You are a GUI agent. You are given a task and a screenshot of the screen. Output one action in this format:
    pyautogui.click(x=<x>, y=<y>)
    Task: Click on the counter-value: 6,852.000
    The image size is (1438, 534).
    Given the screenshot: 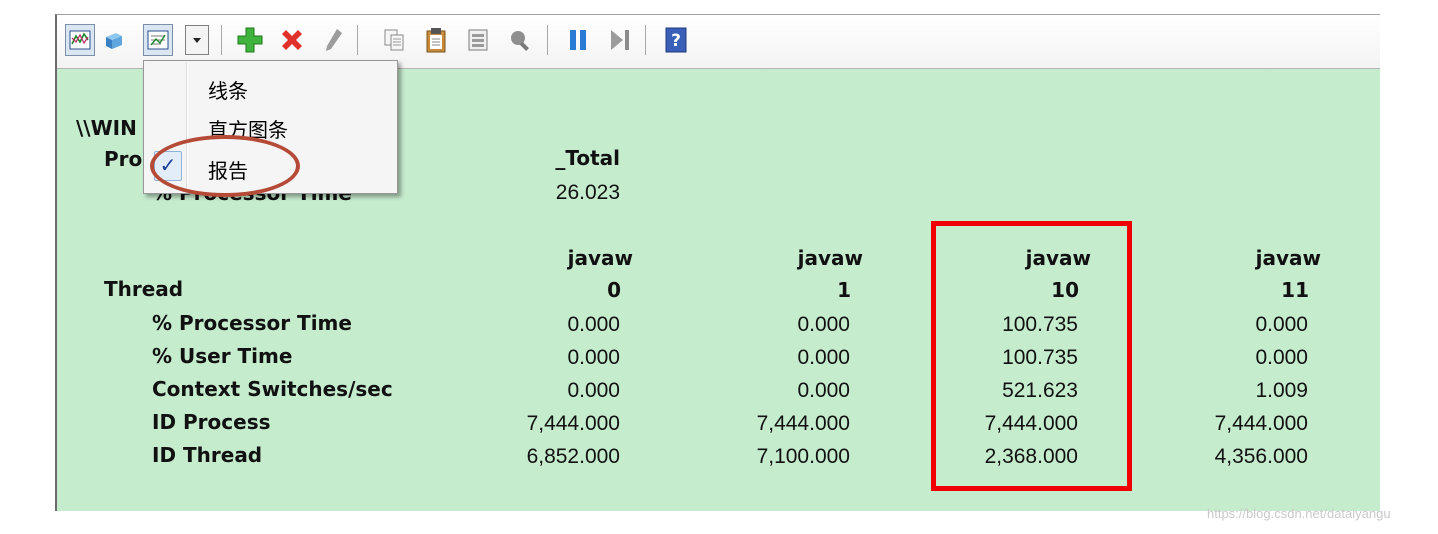 What is the action you would take?
    pyautogui.click(x=573, y=456)
    